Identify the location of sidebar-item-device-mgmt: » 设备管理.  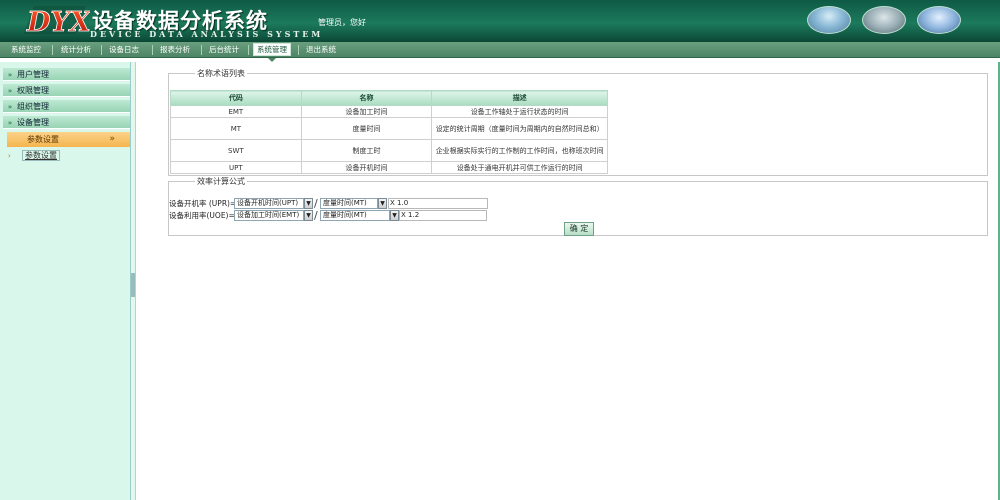
(68, 122).